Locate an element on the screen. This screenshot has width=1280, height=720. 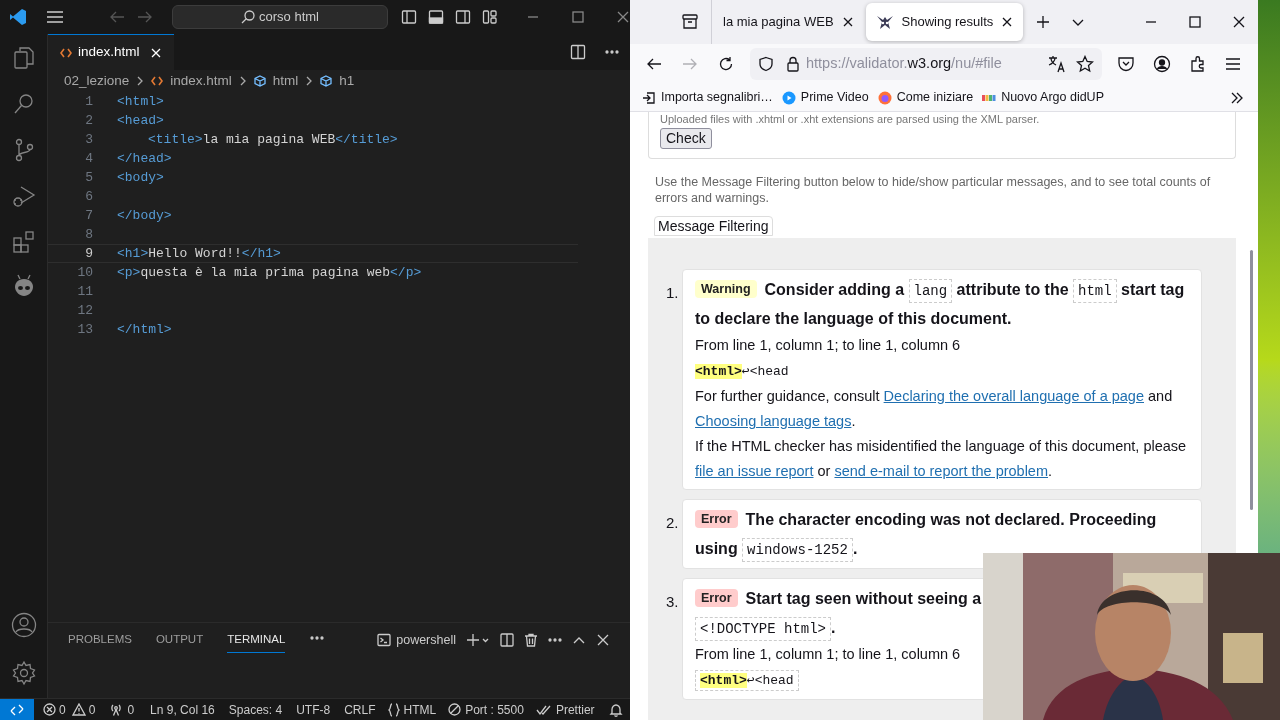
braces-icon is located at coordinates (393, 709).